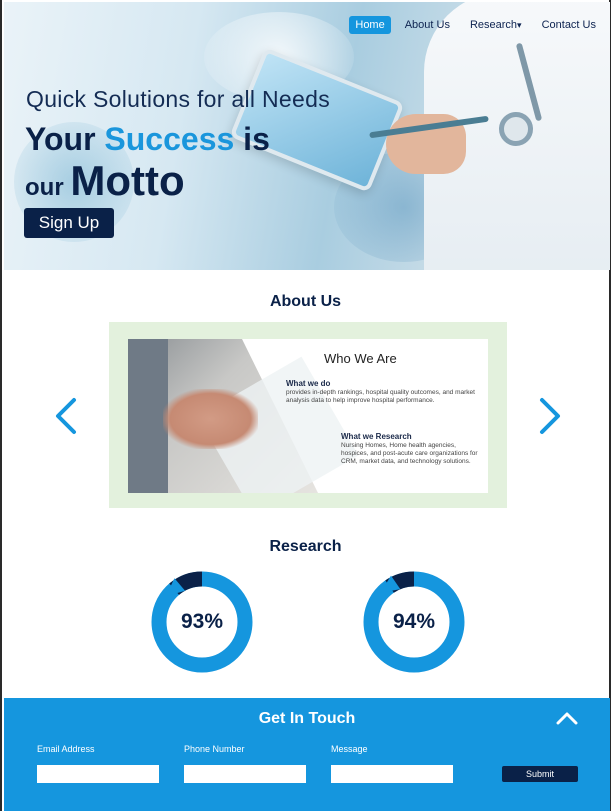  What do you see at coordinates (48, 187) in the screenshot?
I see `headline-text: our` at bounding box center [48, 187].